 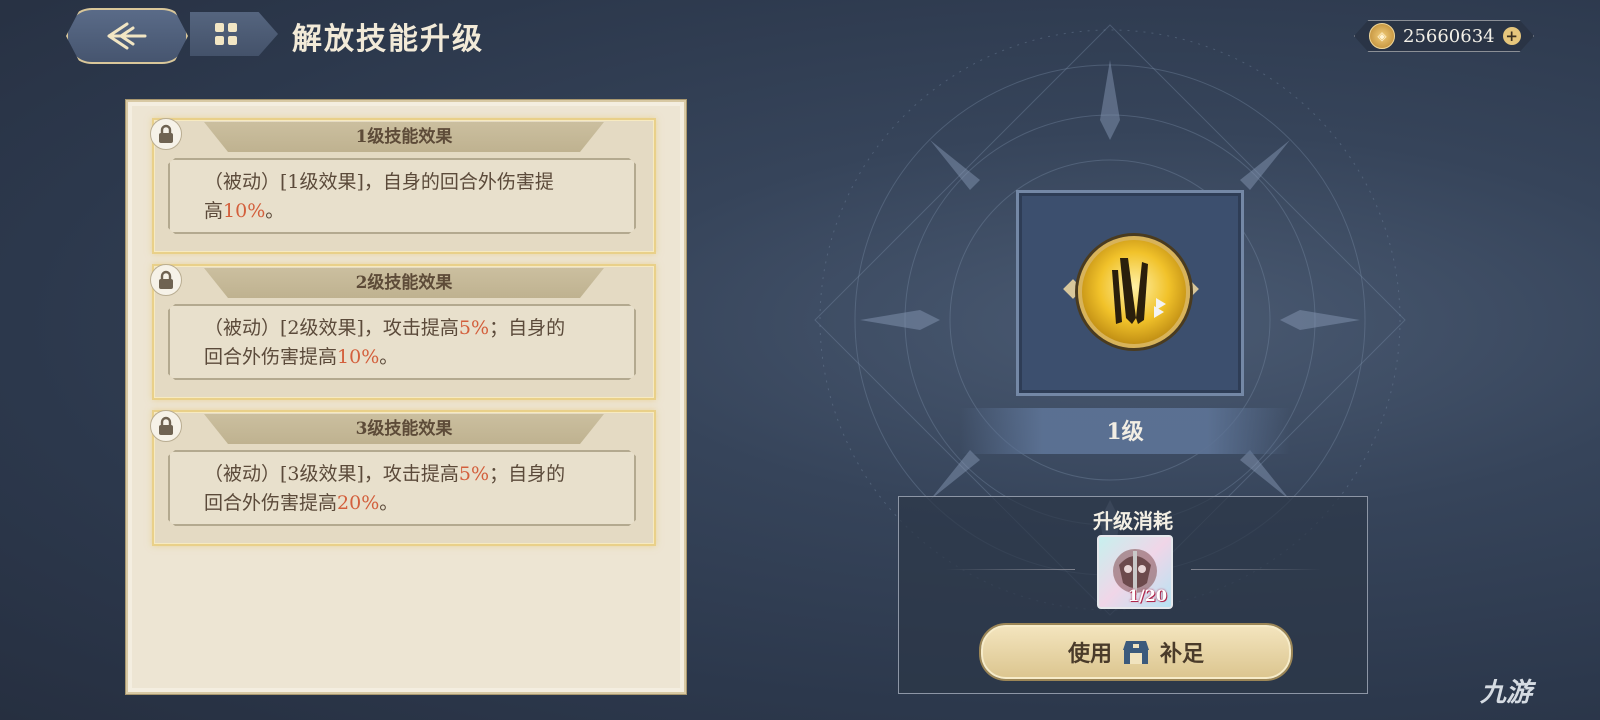 What do you see at coordinates (404, 283) in the screenshot?
I see `card-heading: 2级技能效果` at bounding box center [404, 283].